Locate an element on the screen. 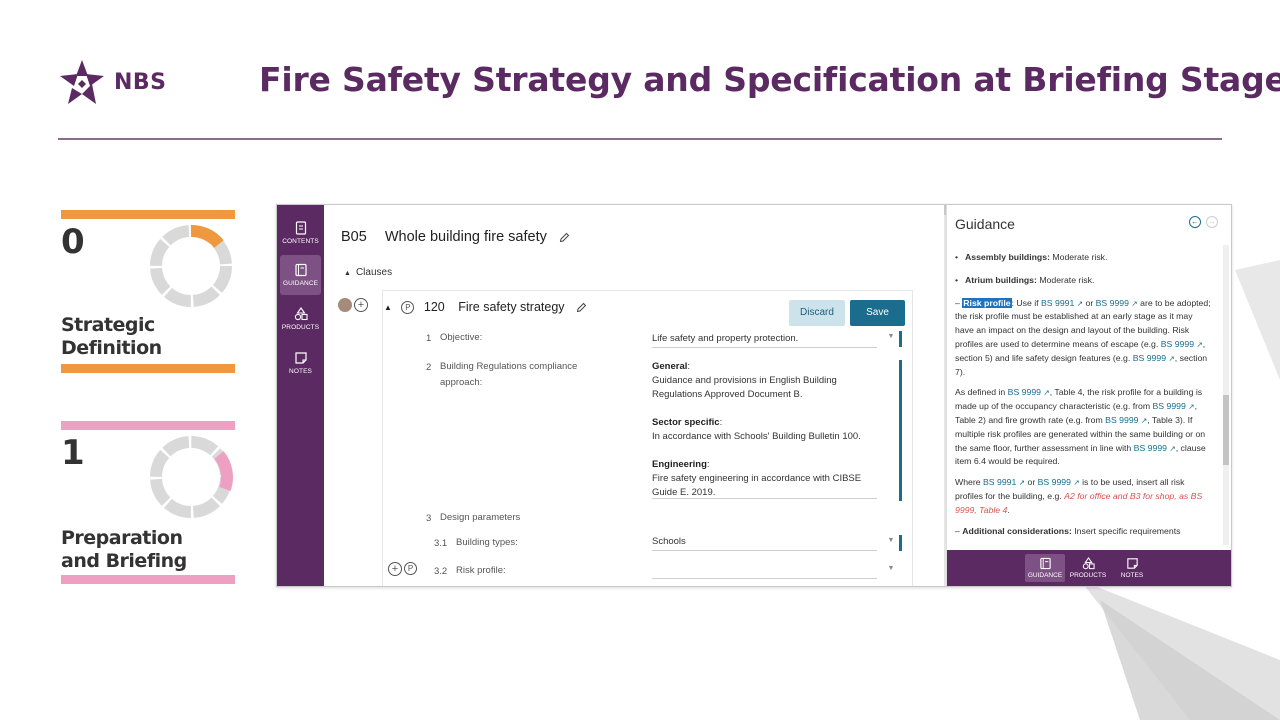  row-number: 2 is located at coordinates (429, 367).